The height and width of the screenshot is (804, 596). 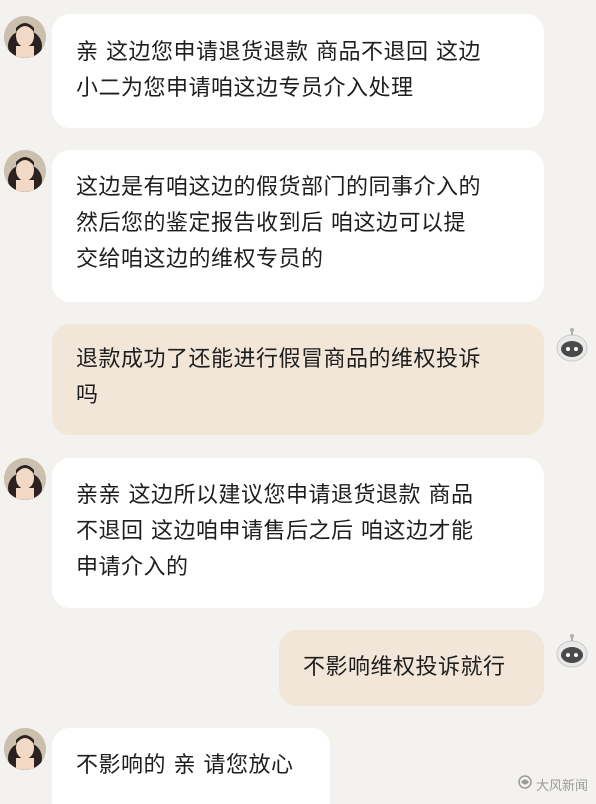 What do you see at coordinates (298, 379) in the screenshot?
I see `message-bubble-user: 退款成功了还能进行假冒商品的维权投诉 吗` at bounding box center [298, 379].